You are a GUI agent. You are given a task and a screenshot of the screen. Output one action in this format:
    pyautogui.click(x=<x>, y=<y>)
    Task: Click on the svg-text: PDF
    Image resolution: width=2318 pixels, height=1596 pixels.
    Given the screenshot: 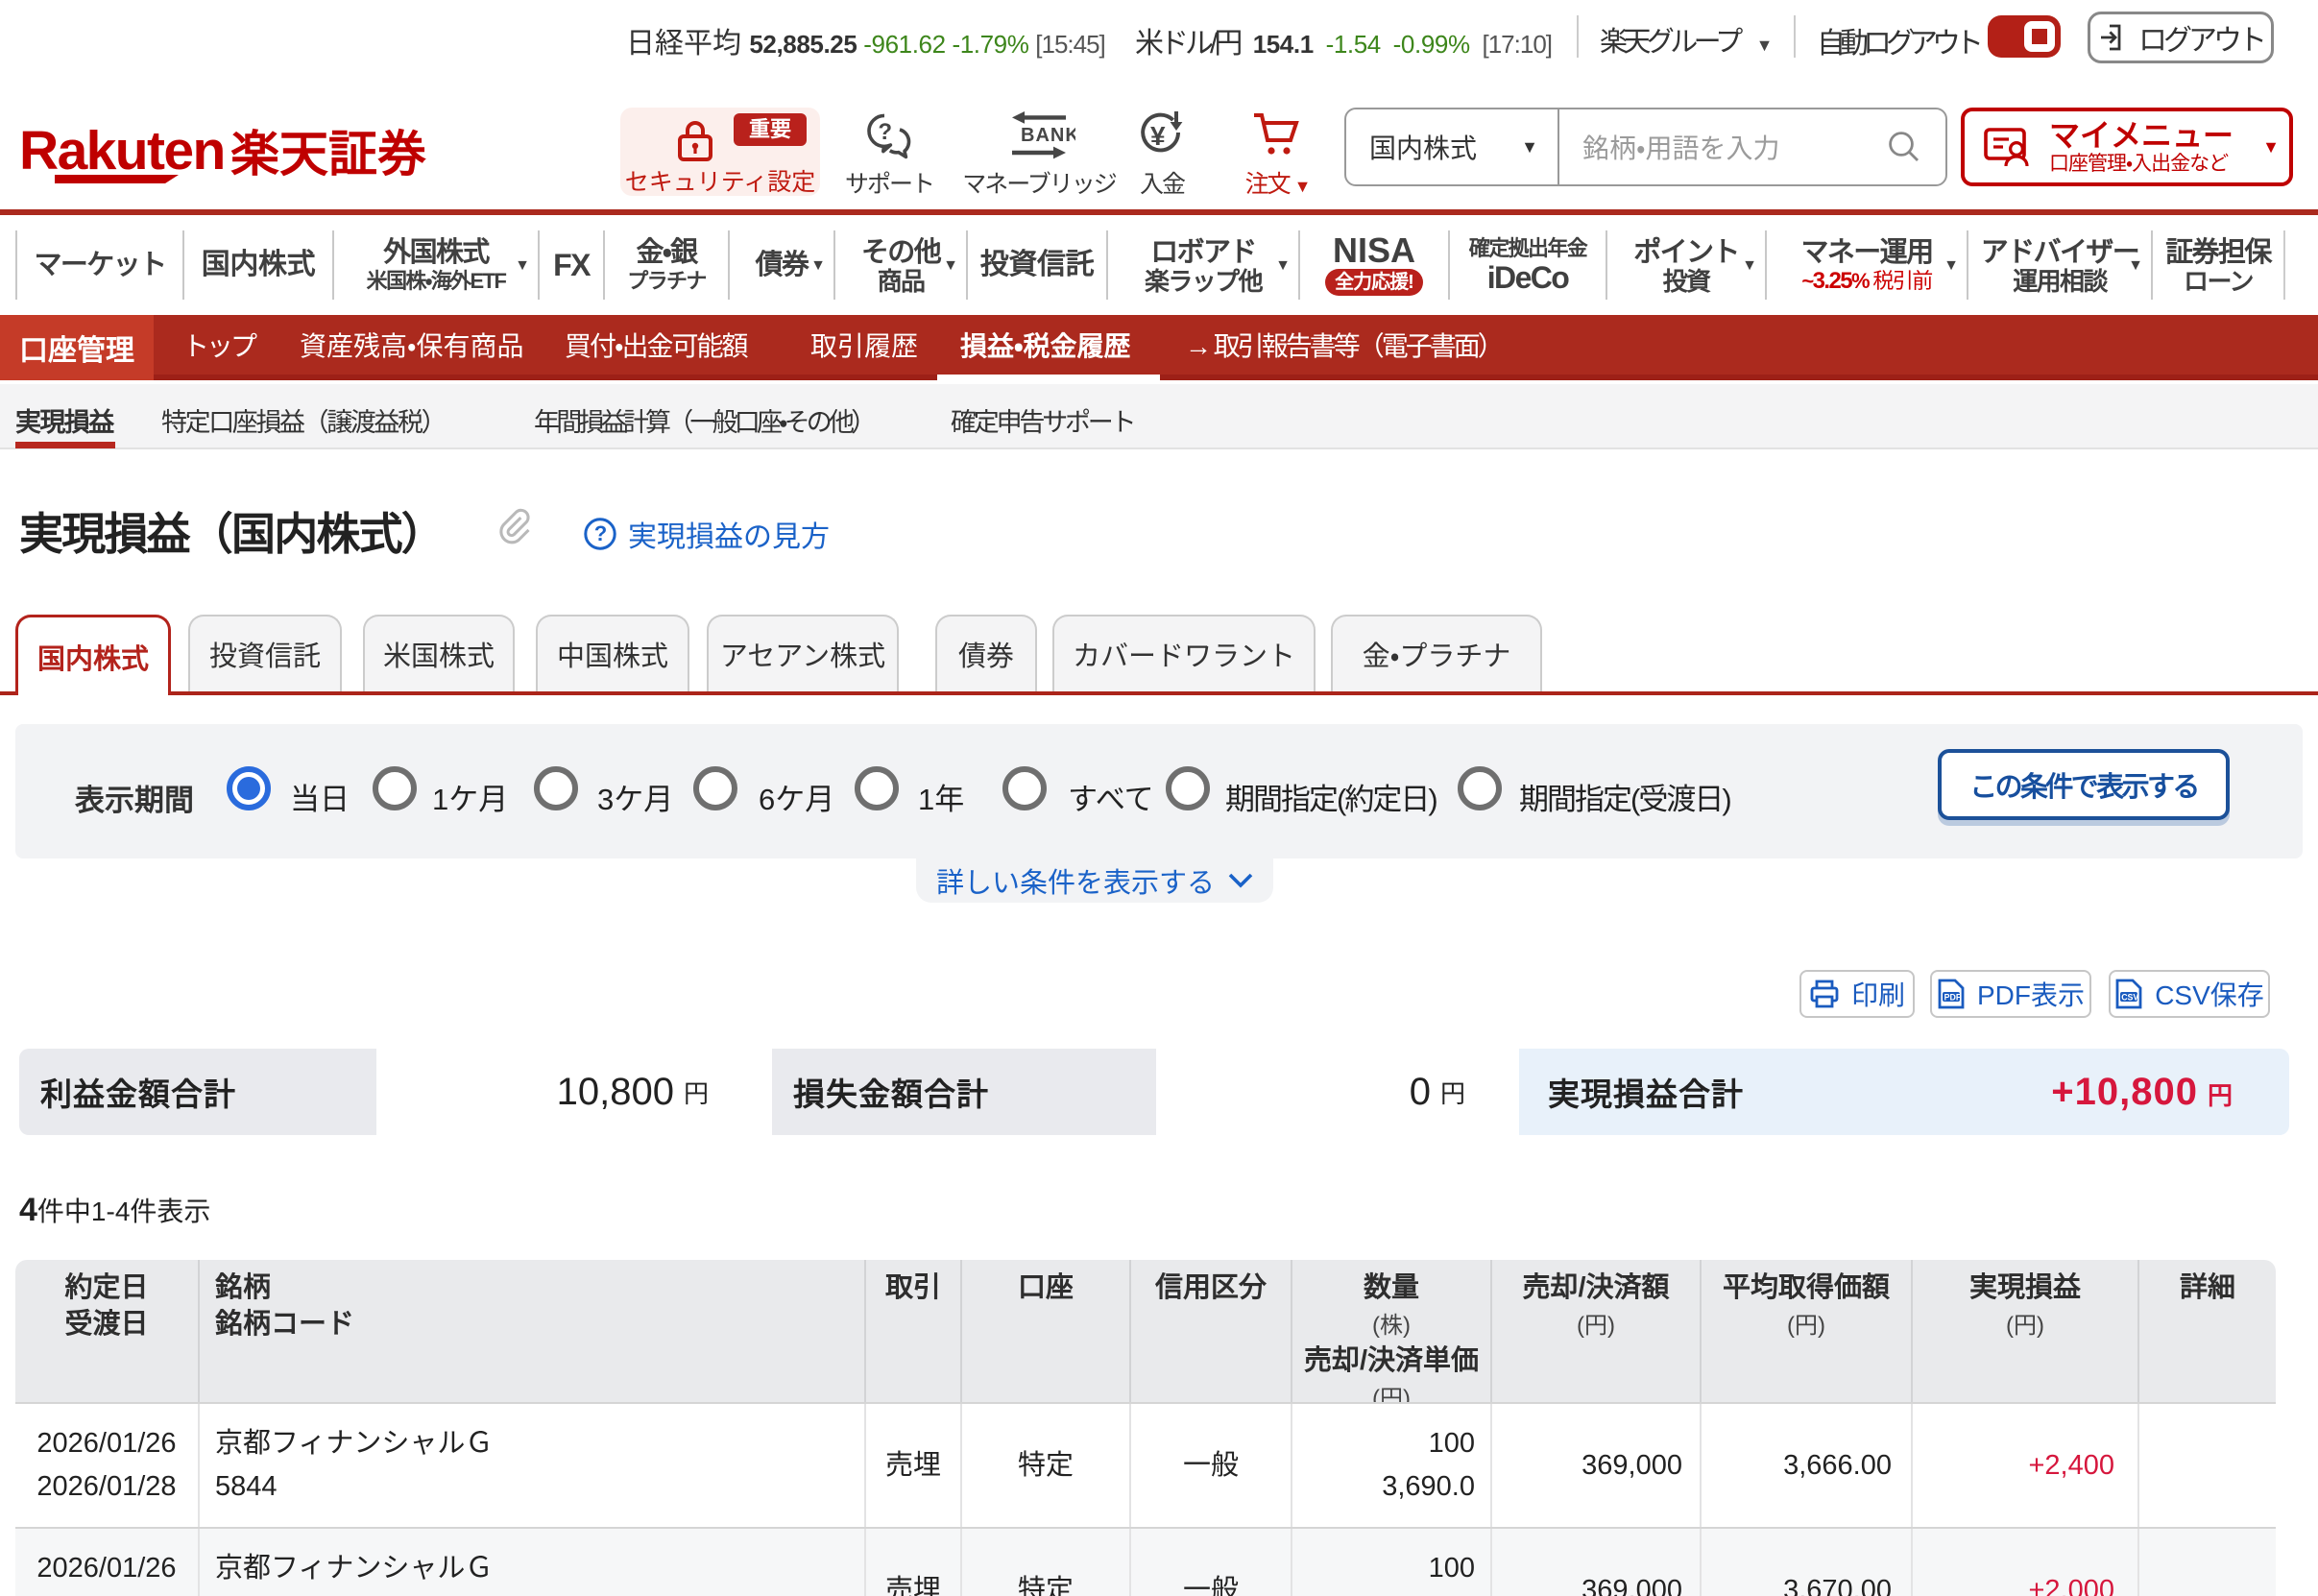 What is the action you would take?
    pyautogui.click(x=1953, y=997)
    